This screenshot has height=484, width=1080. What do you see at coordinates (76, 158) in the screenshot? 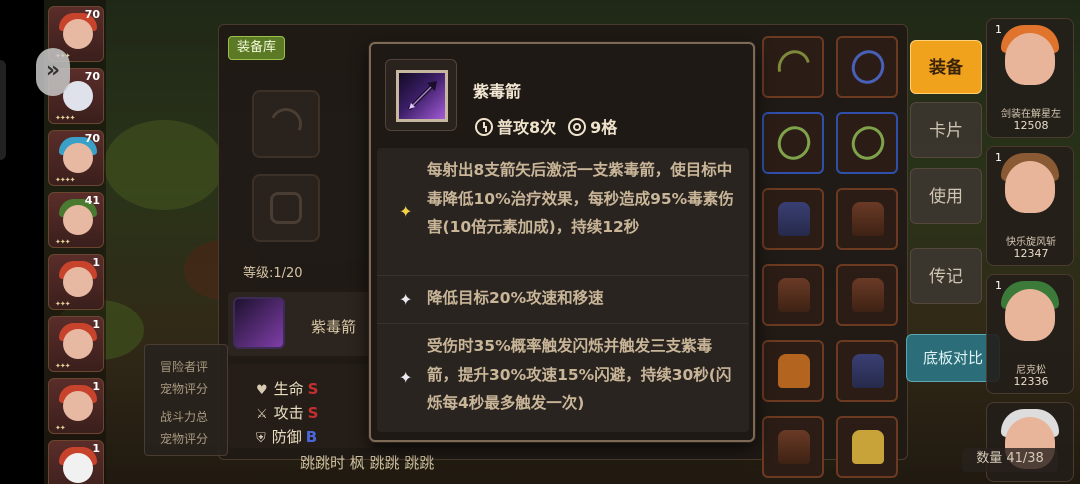
I see `character-slot: 70 ✦✦✦✦` at bounding box center [76, 158].